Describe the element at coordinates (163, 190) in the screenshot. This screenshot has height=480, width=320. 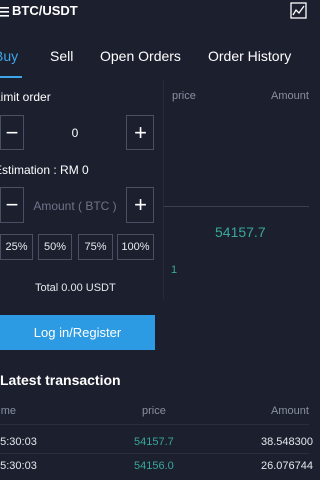
I see `column-divider` at that location.